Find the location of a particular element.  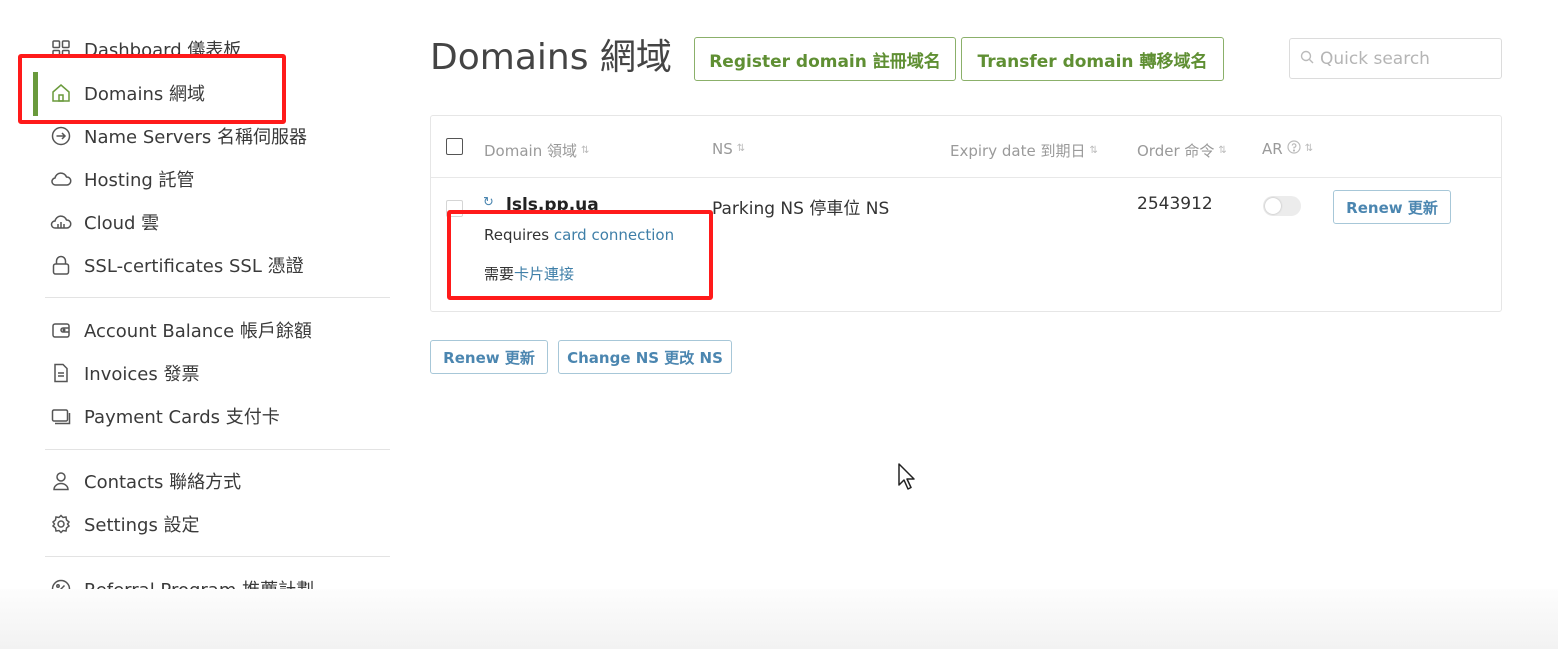

transfer-domain-button: Transfer domain 轉移域名 is located at coordinates (1092, 59).